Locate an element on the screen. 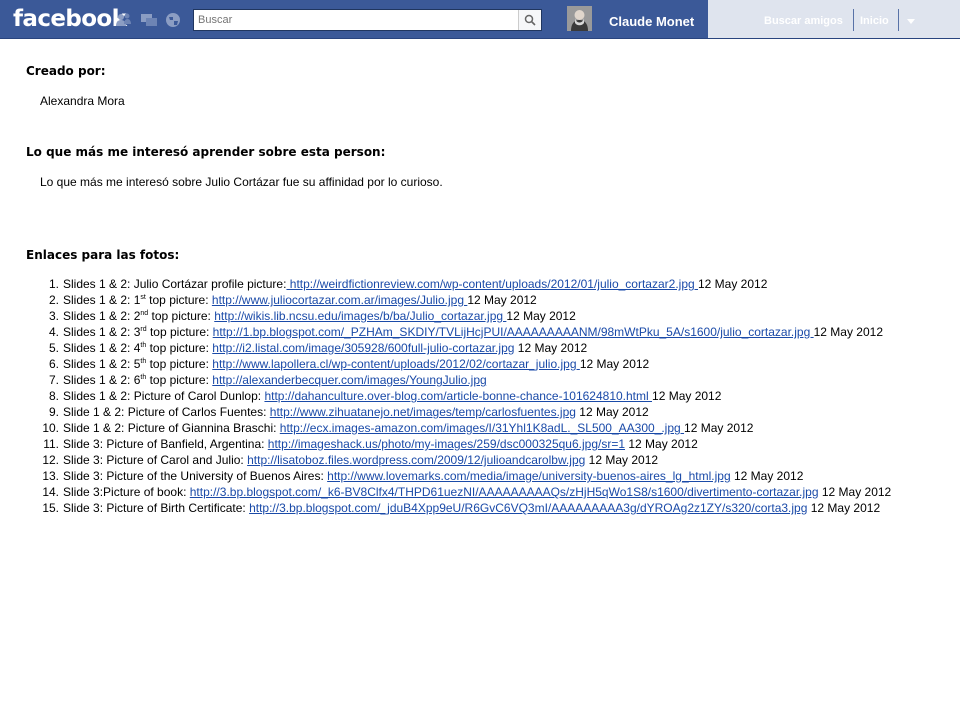 The width and height of the screenshot is (960, 720). link-description: Slides 1 & 2: 1 is located at coordinates (102, 300).